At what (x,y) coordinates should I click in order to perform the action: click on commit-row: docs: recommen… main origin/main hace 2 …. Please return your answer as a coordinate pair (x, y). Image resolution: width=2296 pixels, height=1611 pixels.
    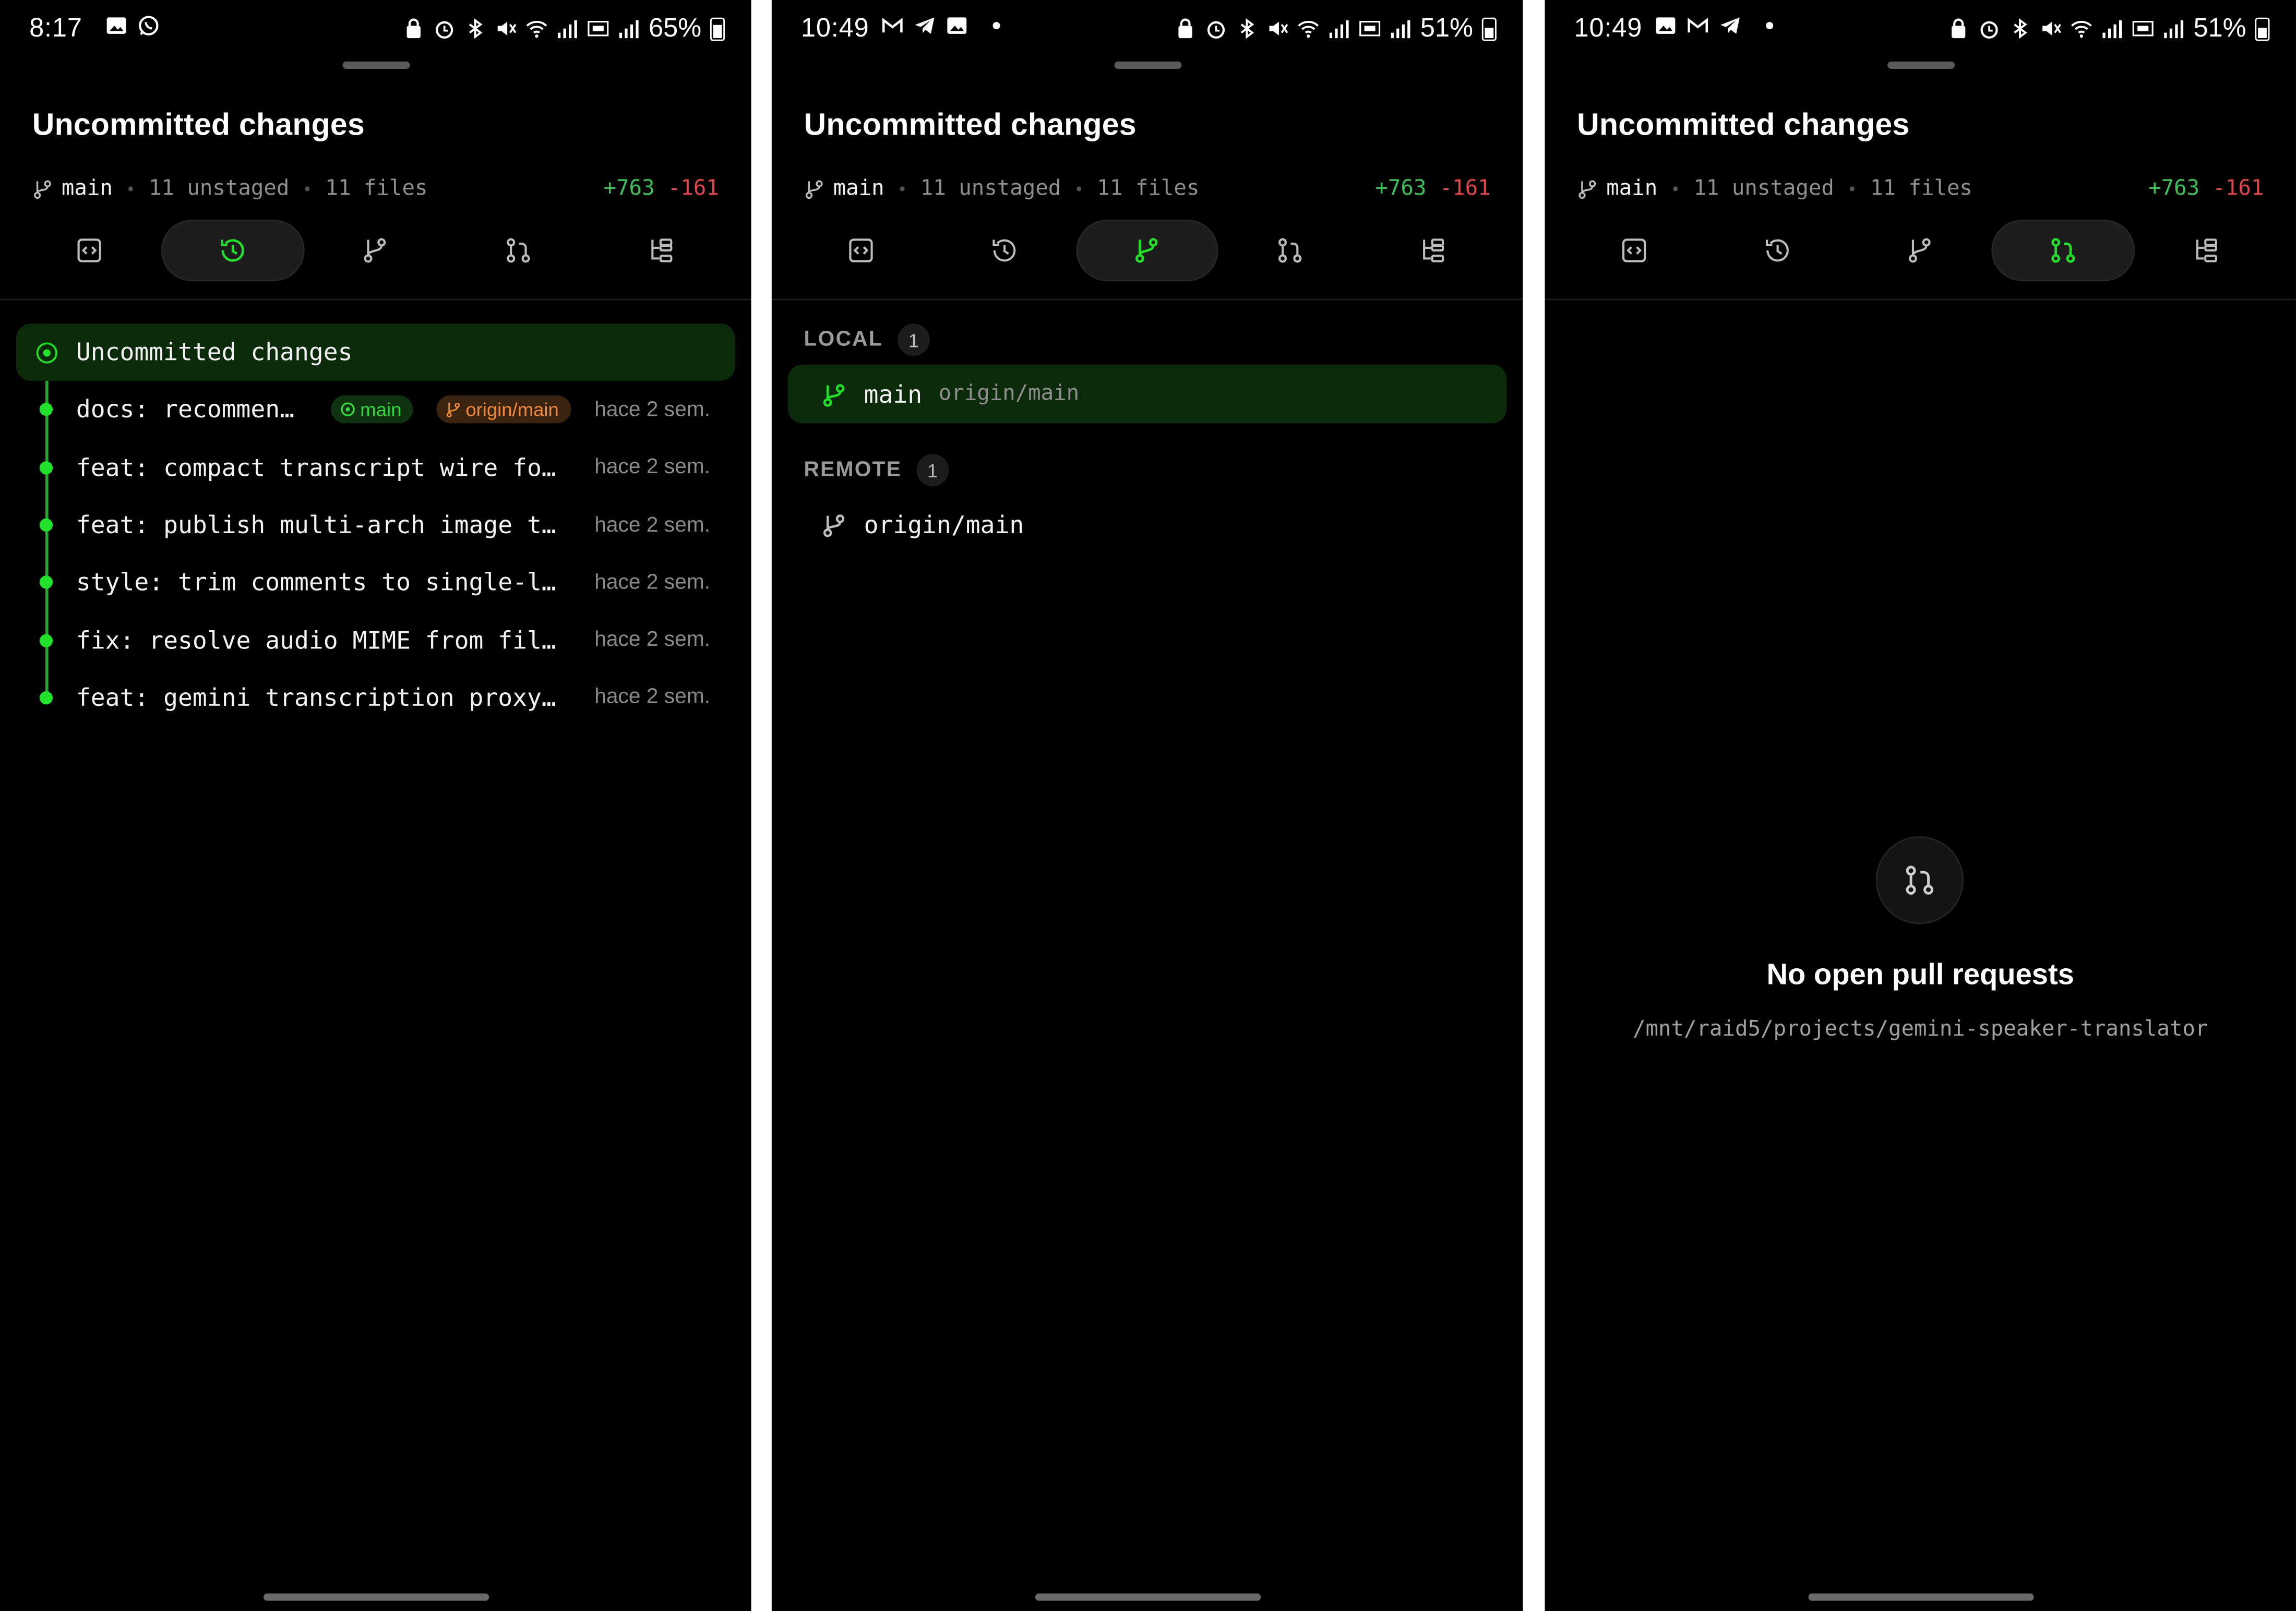
    Looking at the image, I should click on (375, 410).